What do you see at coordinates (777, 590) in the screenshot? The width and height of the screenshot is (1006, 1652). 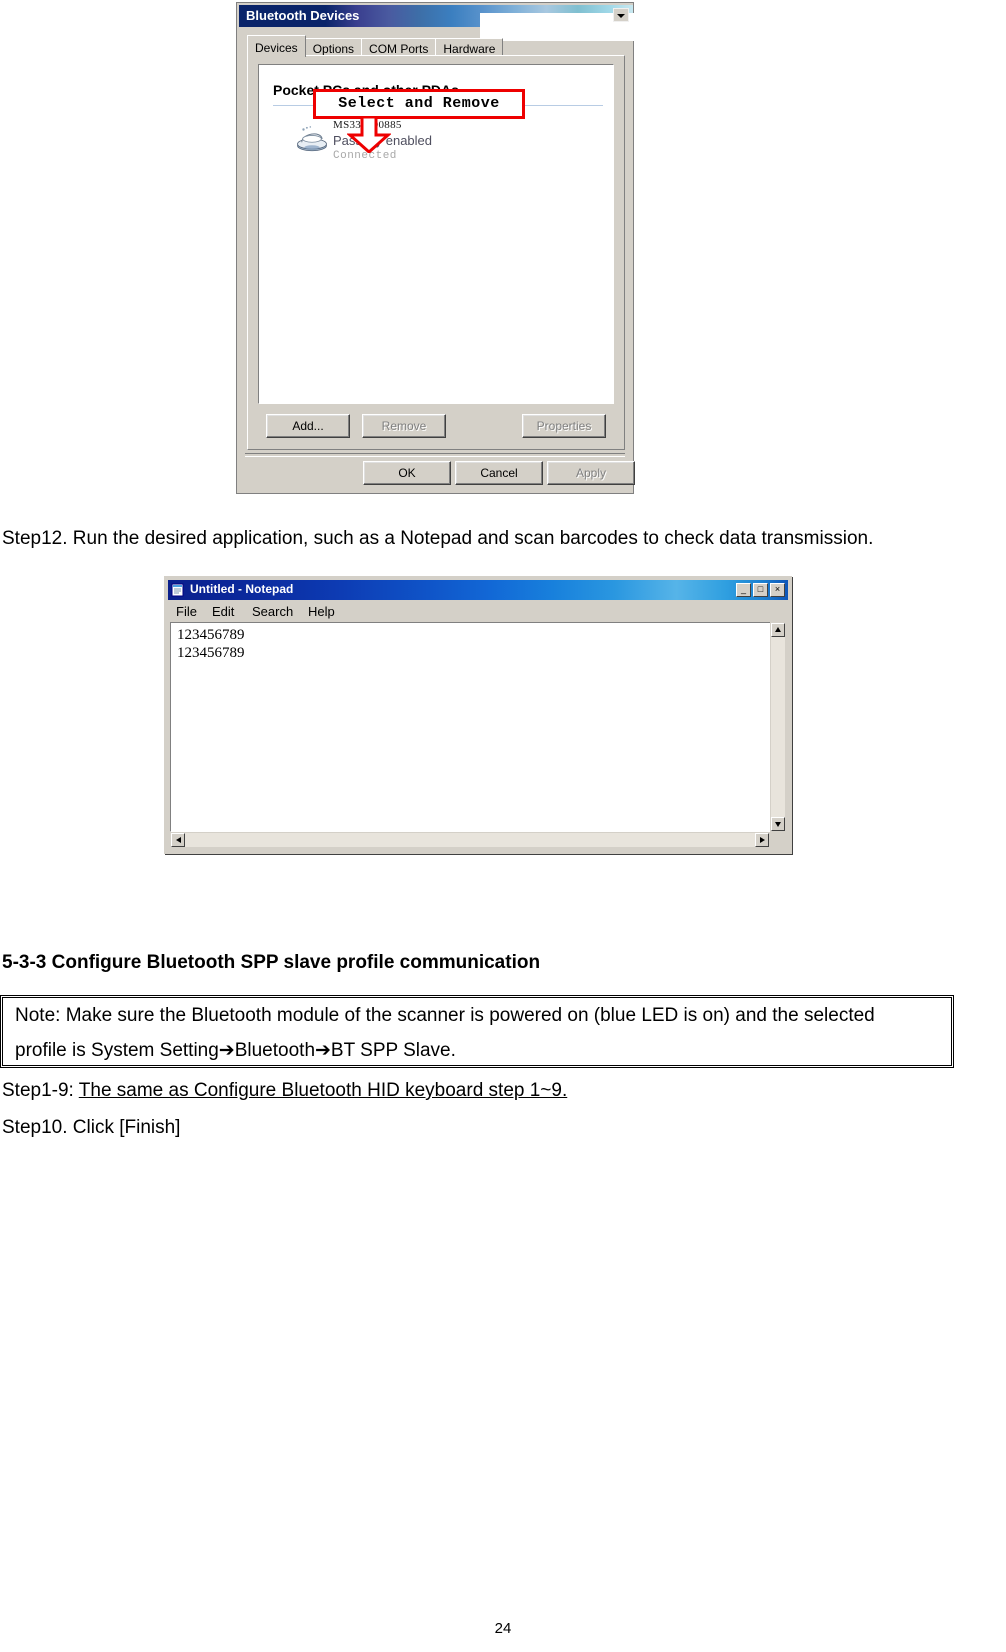 I see `close-button: ×` at bounding box center [777, 590].